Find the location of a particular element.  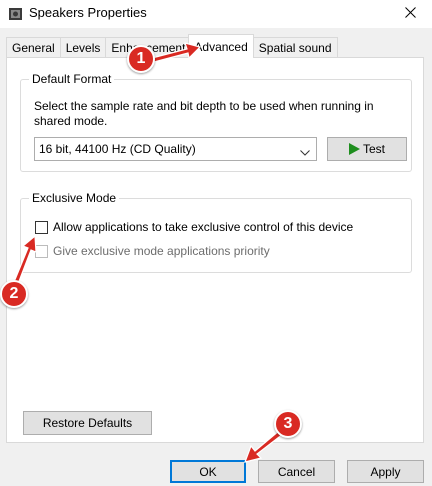

close-icon is located at coordinates (410, 14).